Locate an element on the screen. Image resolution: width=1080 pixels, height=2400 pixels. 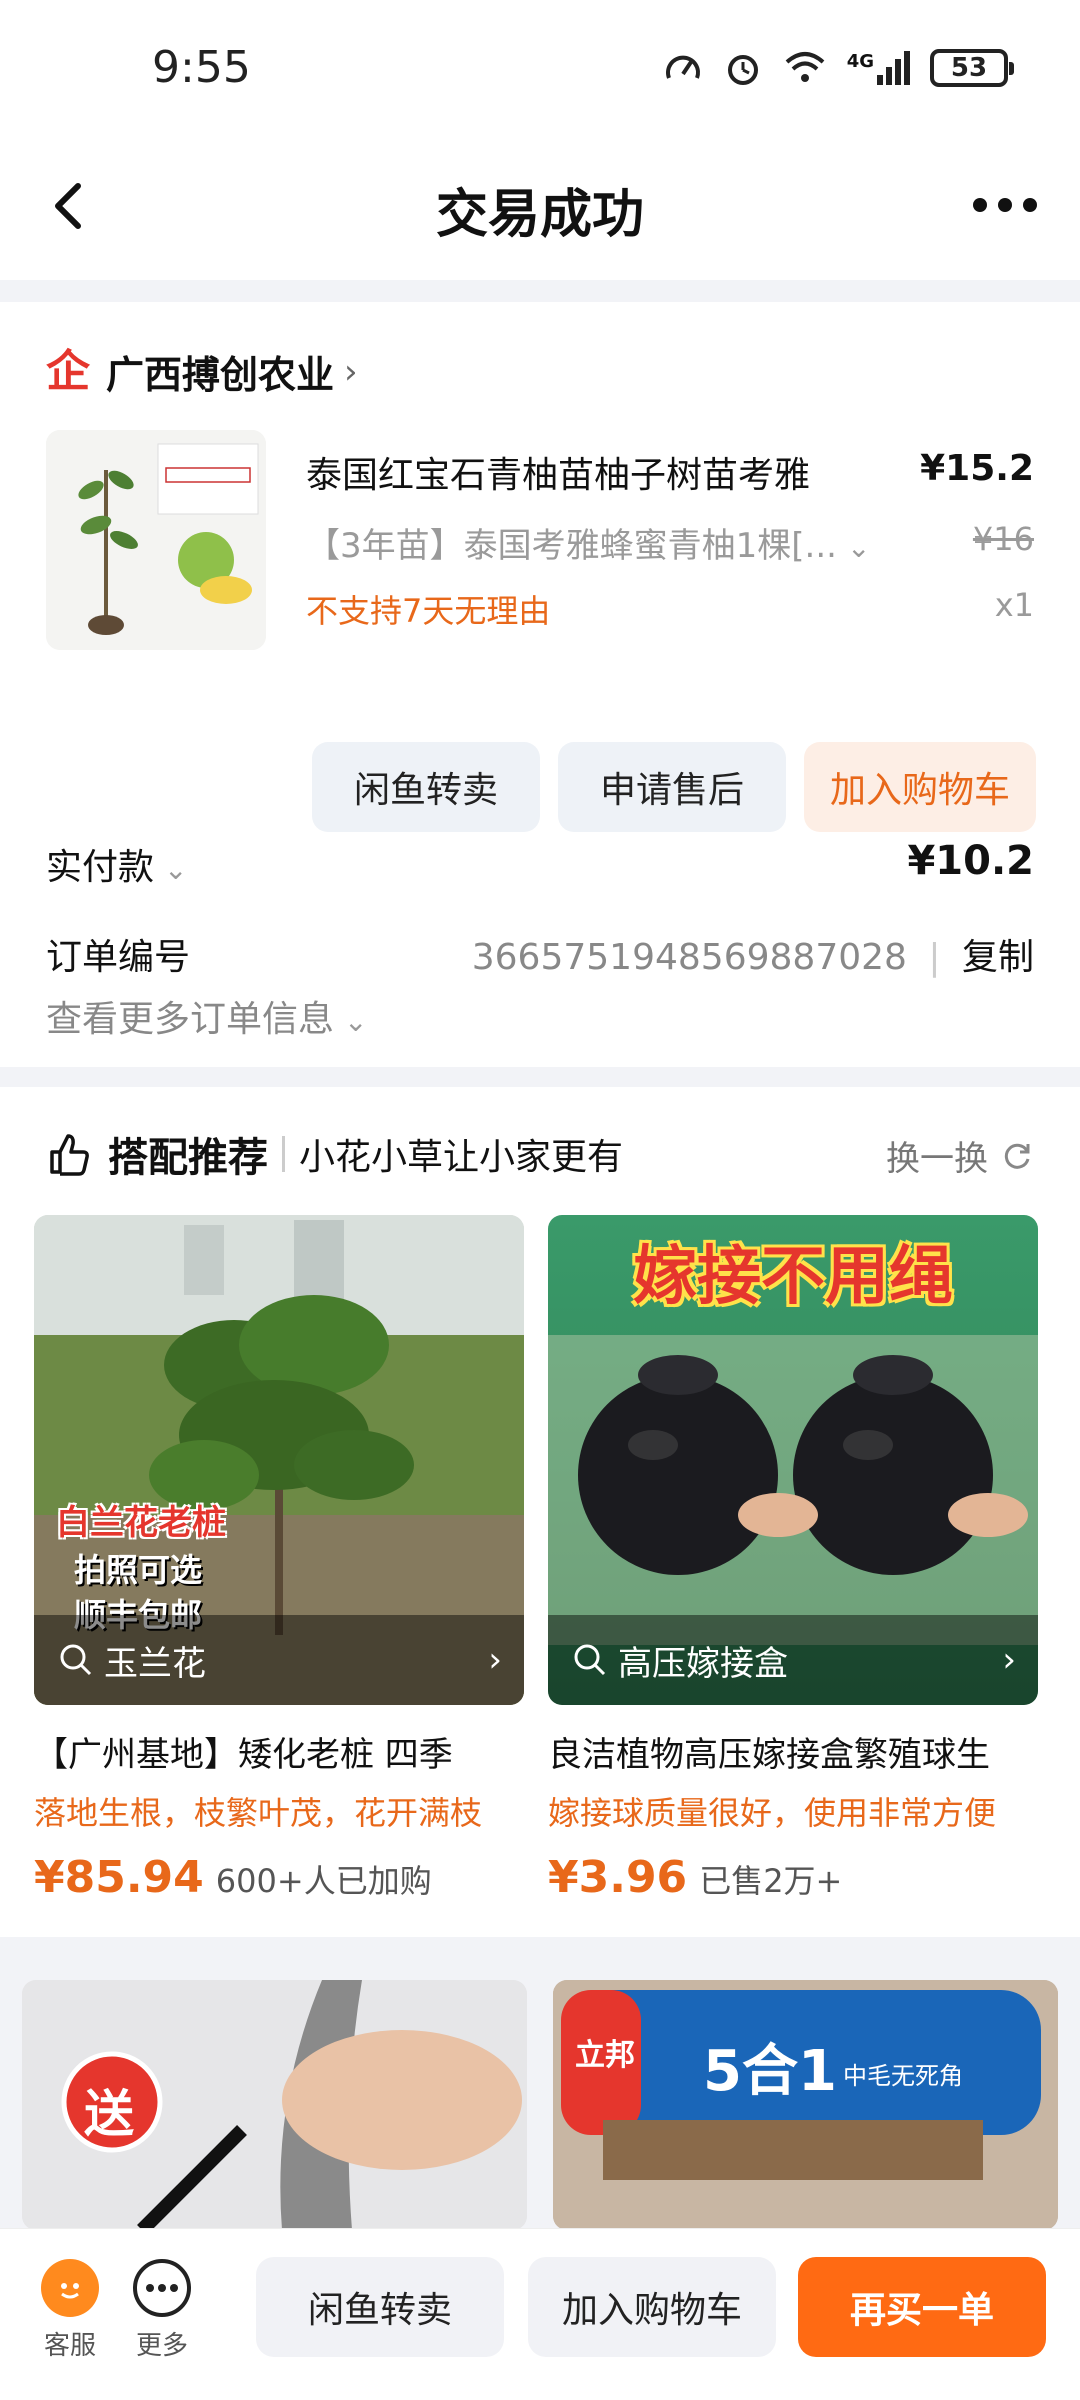
recommend-title: 搭配推荐 is located at coordinates (188, 1158).